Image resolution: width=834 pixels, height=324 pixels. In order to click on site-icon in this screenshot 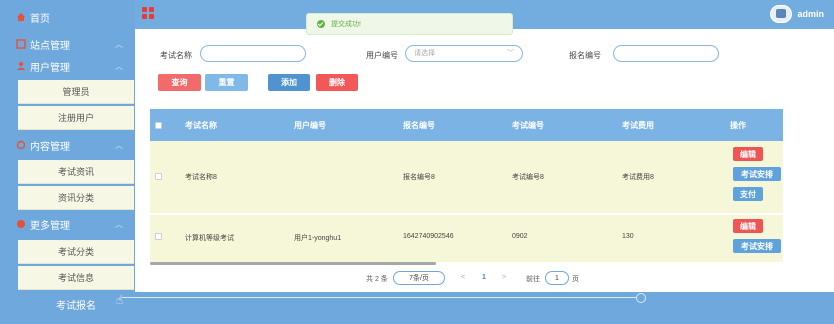, I will do `click(21, 44)`.